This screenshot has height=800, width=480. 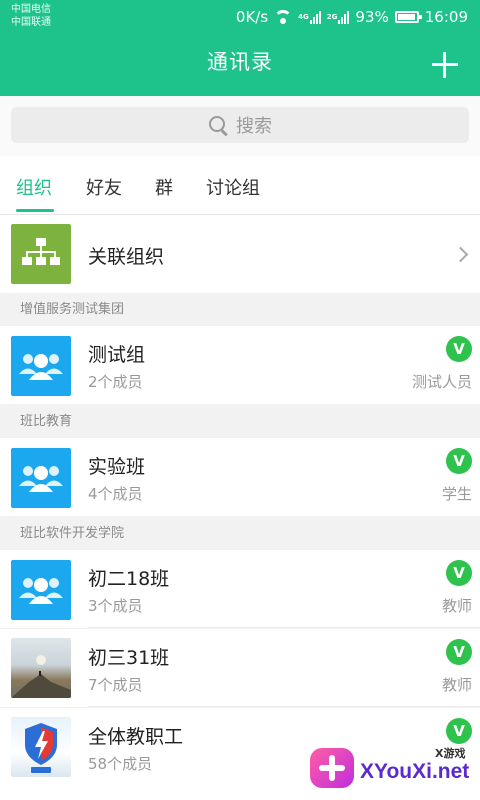 What do you see at coordinates (104, 187) in the screenshot?
I see `tab-friends: 好友` at bounding box center [104, 187].